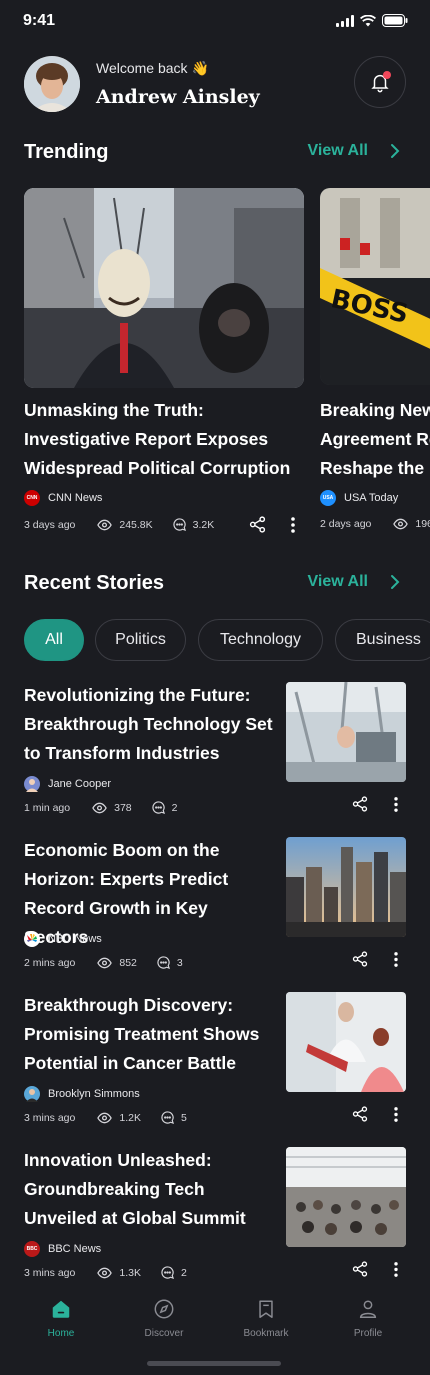  What do you see at coordinates (152, 68) in the screenshot?
I see `welcome-text: Welcome back 👋` at bounding box center [152, 68].